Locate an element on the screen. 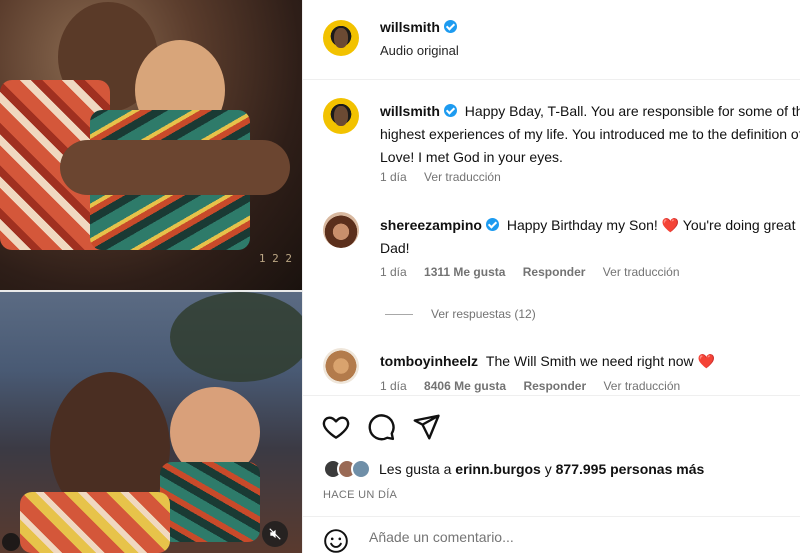 This screenshot has width=800, height=553. comment-username: willsmith is located at coordinates (410, 111).